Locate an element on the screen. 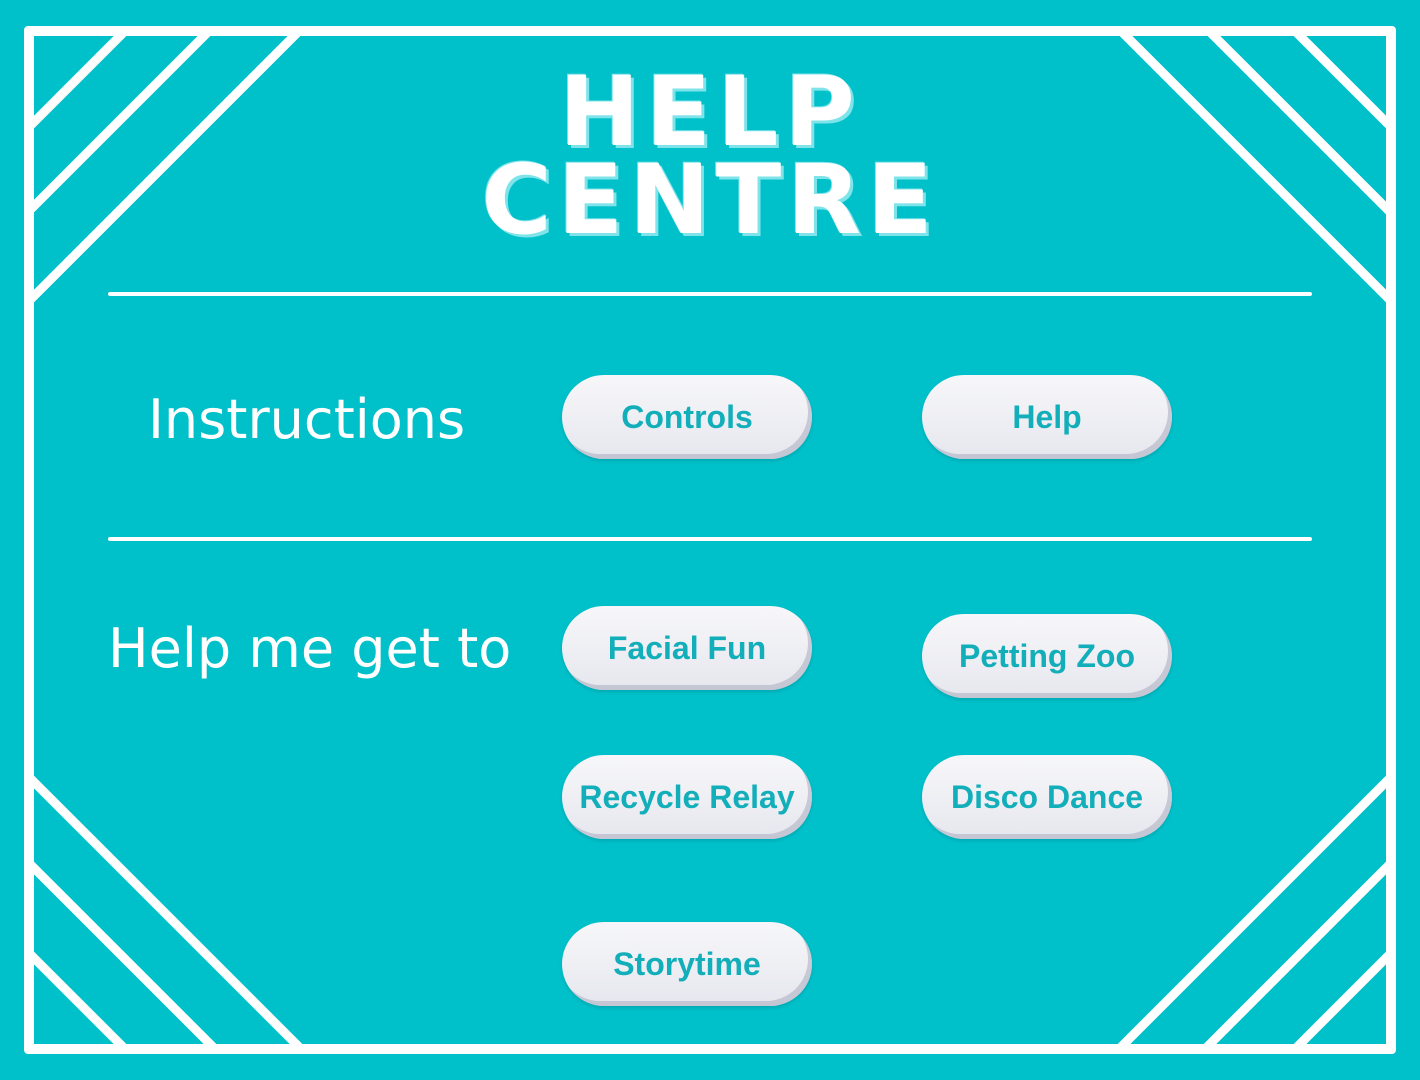 Image resolution: width=1420 pixels, height=1080 pixels. facial-fun-button: Facial Fun is located at coordinates (687, 648).